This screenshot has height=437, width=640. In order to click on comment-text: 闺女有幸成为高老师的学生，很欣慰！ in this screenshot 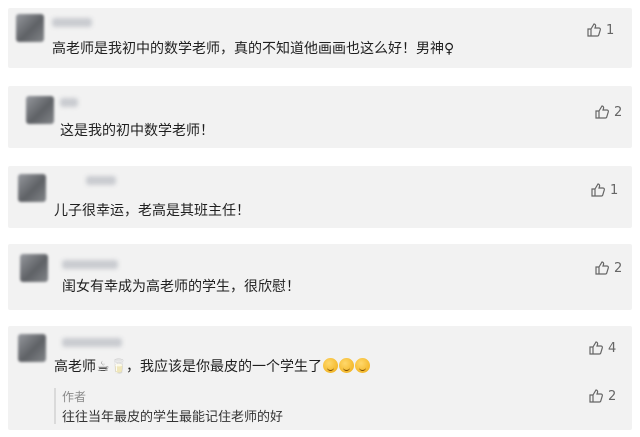, I will do `click(181, 287)`.